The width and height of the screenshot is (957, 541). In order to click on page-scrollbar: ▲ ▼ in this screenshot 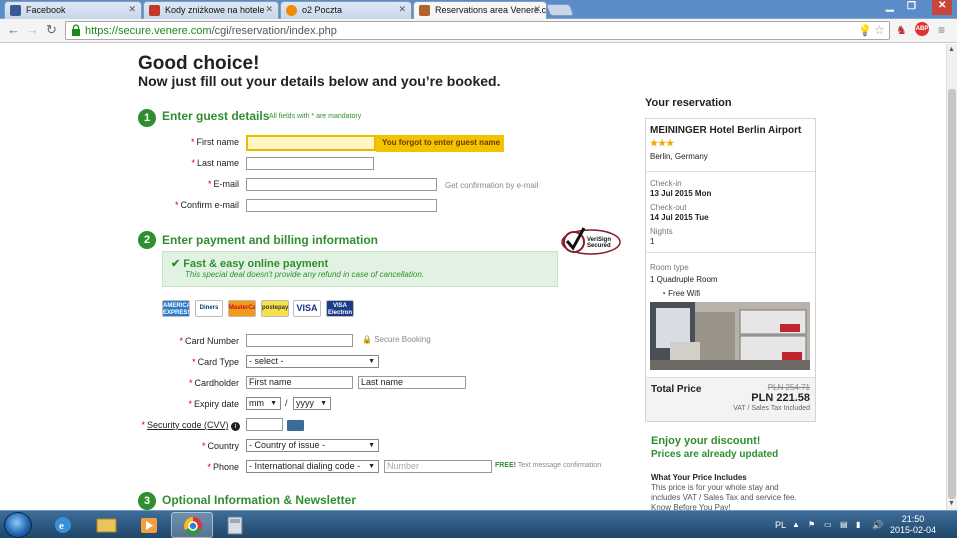, I will do `click(951, 277)`.